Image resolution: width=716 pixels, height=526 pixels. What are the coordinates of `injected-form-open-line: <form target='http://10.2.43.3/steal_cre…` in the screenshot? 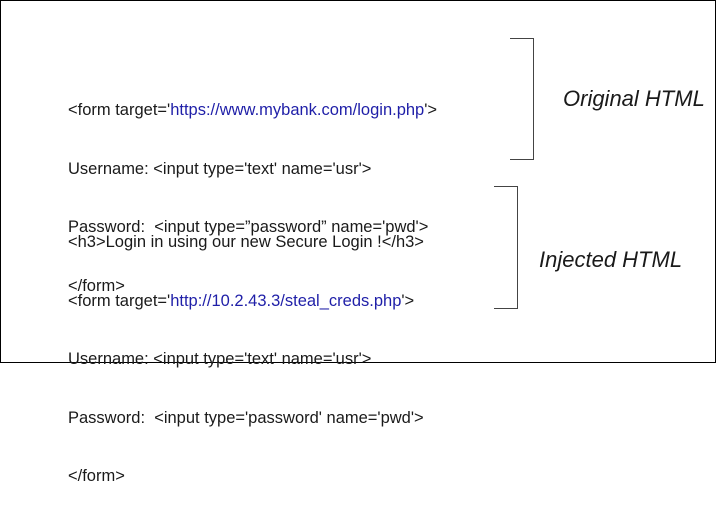 It's located at (246, 302).